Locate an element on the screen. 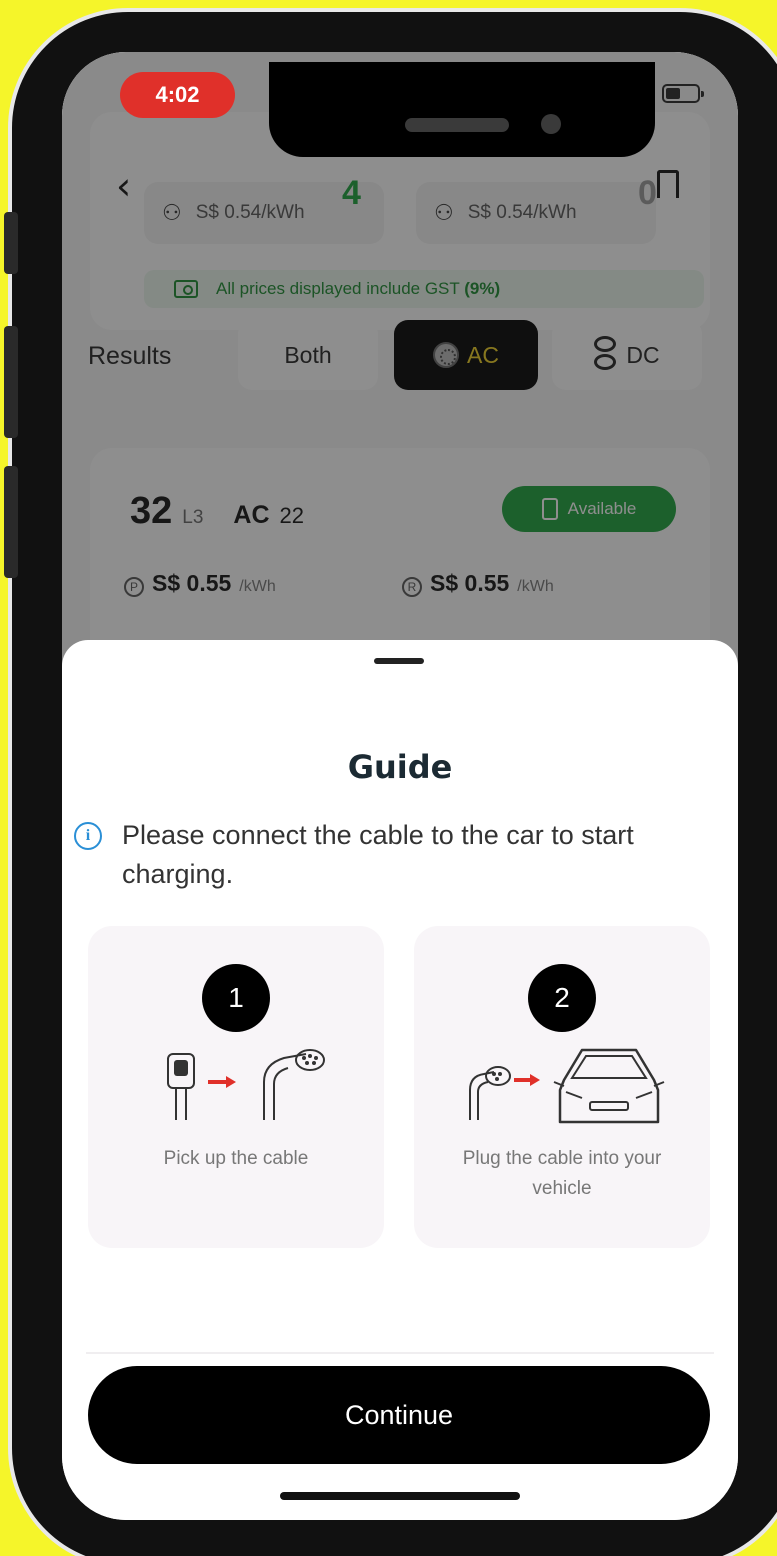  continue-button: Continue is located at coordinates (399, 1415).